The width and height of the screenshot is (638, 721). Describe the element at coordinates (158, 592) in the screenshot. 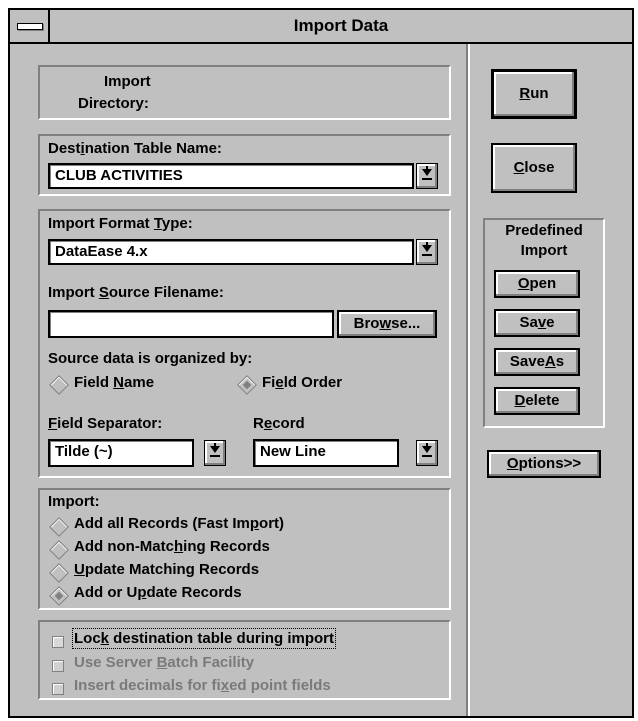

I see `import-option-label-3: Add or Update Records` at that location.